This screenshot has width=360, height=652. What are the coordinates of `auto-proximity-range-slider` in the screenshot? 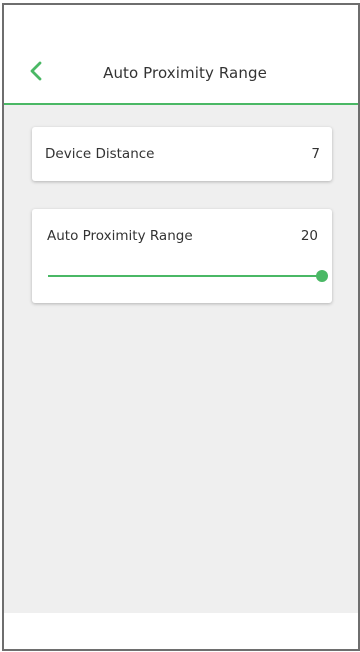 It's located at (188, 276).